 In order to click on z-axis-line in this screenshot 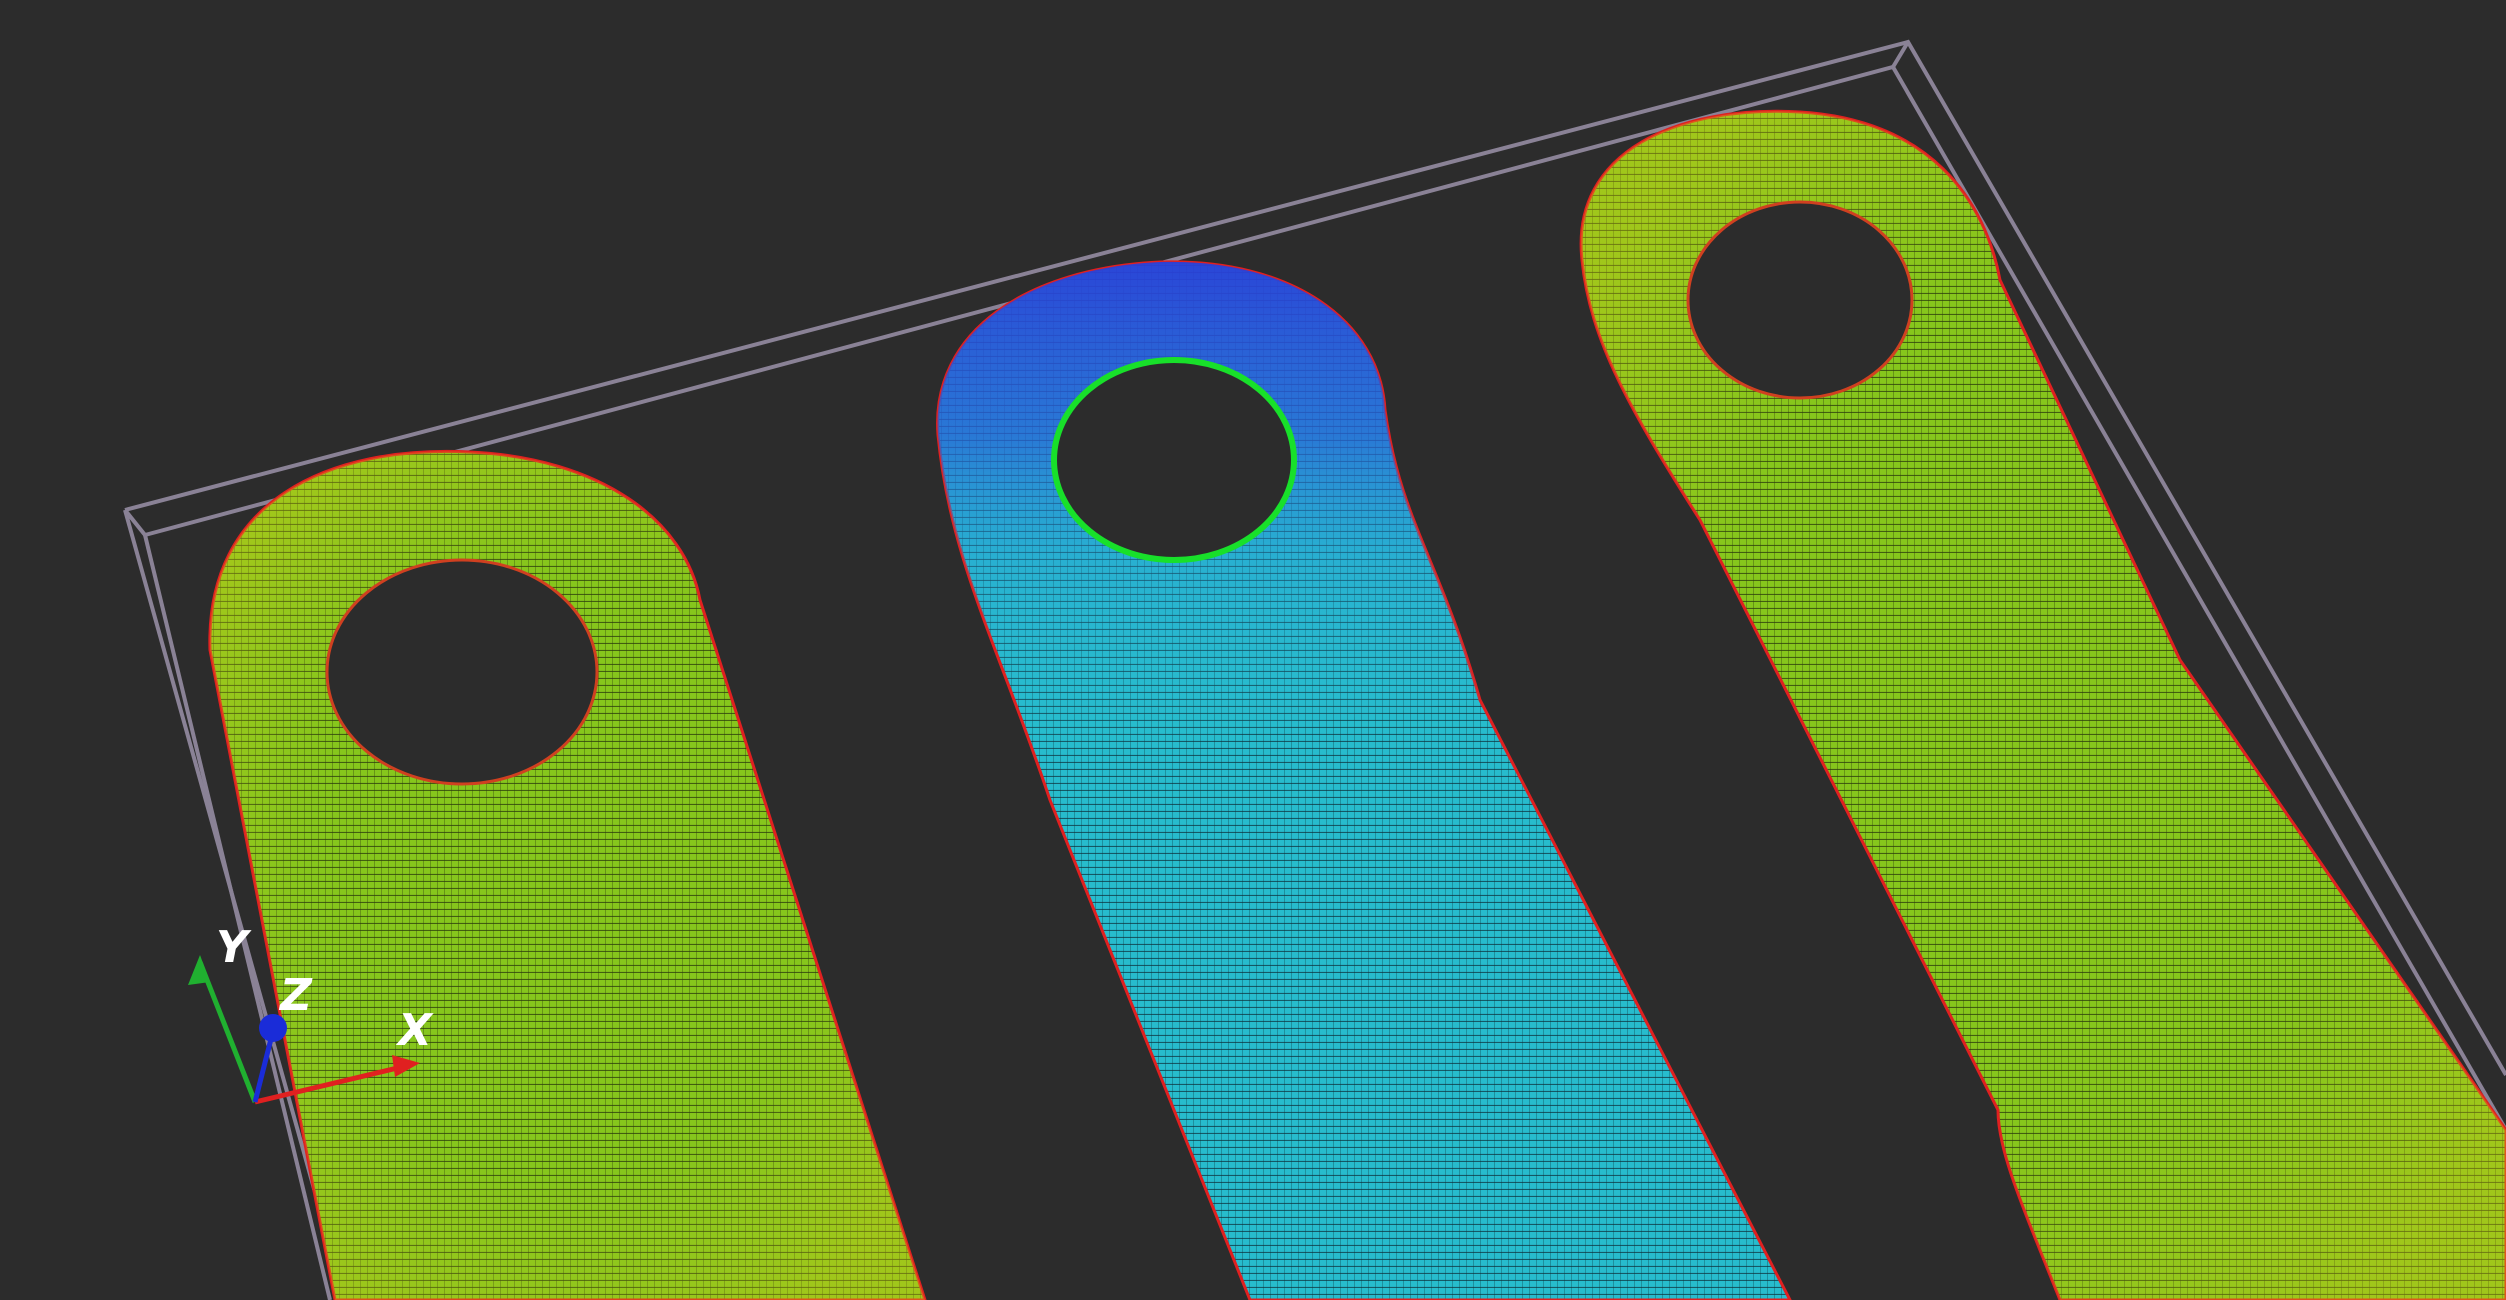, I will do `click(263, 1068)`.